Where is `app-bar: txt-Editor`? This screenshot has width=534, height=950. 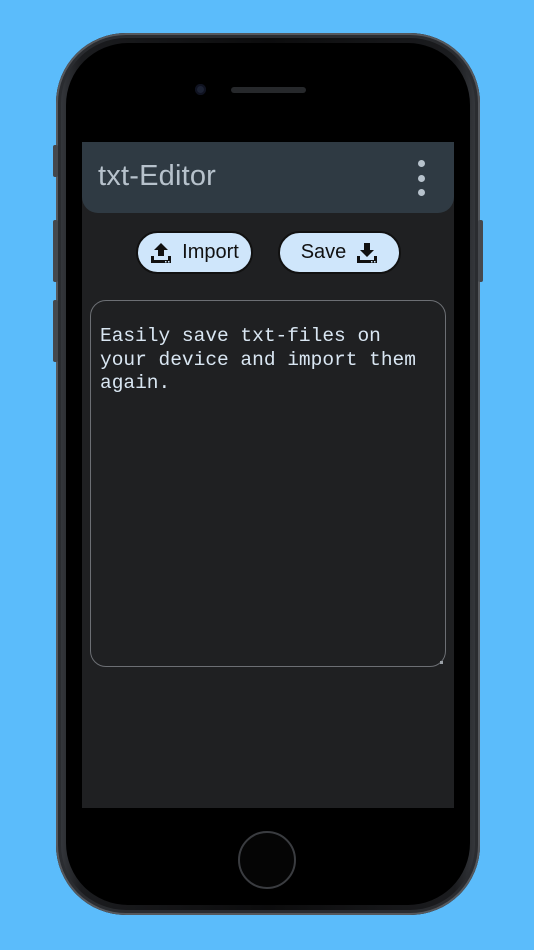
app-bar: txt-Editor is located at coordinates (268, 177).